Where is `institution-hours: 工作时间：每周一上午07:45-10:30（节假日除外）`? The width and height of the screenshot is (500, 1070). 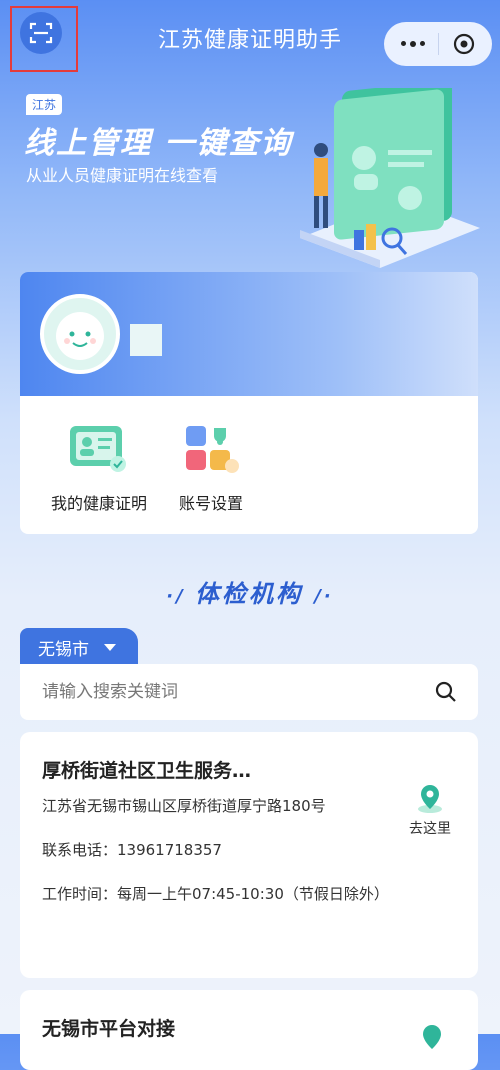 institution-hours: 工作时间：每周一上午07:45-10:30（节假日除外） is located at coordinates (215, 894).